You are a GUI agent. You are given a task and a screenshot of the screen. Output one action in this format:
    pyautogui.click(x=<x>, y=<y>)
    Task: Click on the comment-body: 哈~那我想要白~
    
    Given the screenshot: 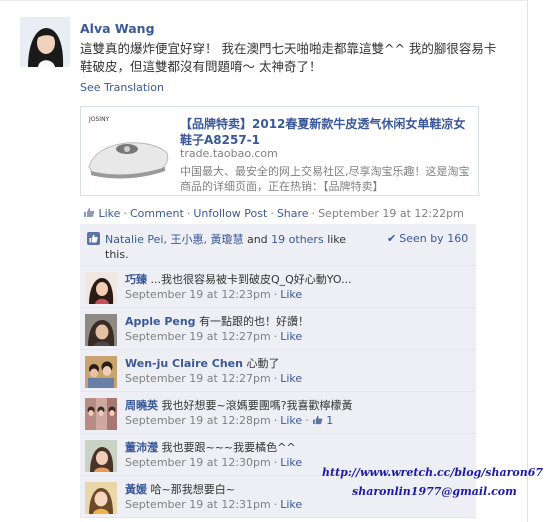 What is the action you would take?
    pyautogui.click(x=192, y=489)
    